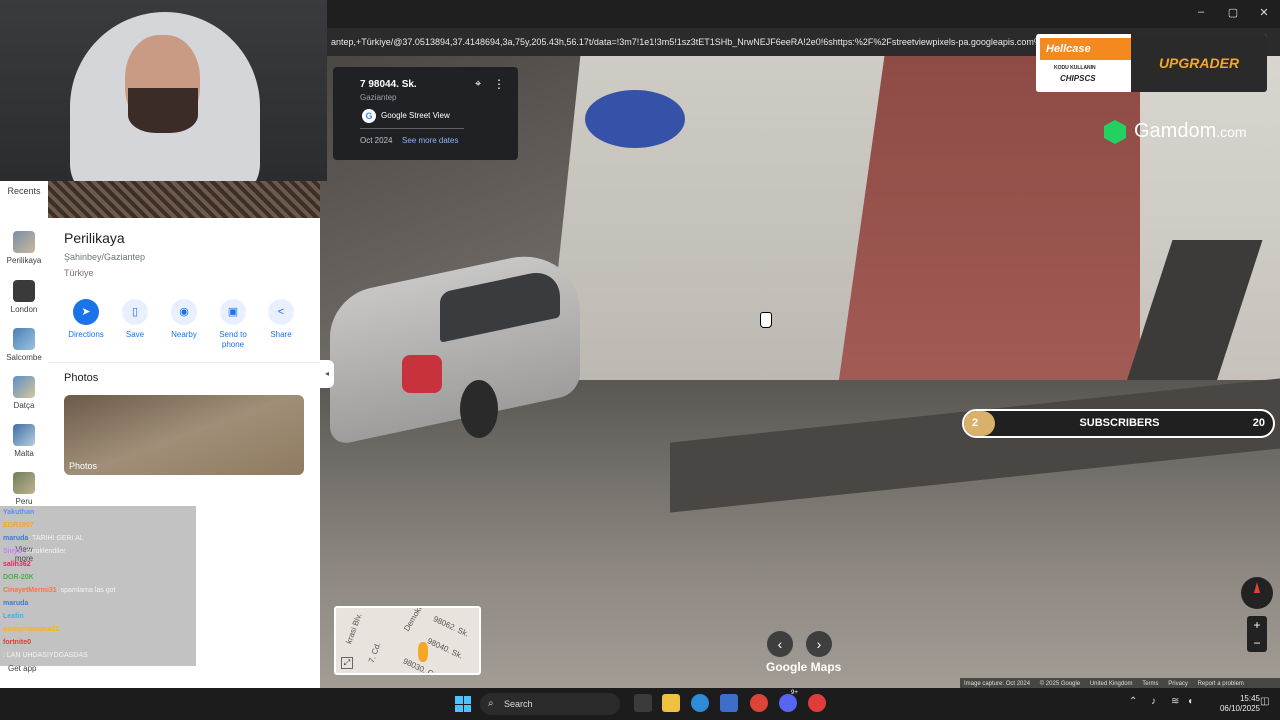 The width and height of the screenshot is (1280, 720). Describe the element at coordinates (86, 334) in the screenshot. I see `action-label: Directions` at that location.